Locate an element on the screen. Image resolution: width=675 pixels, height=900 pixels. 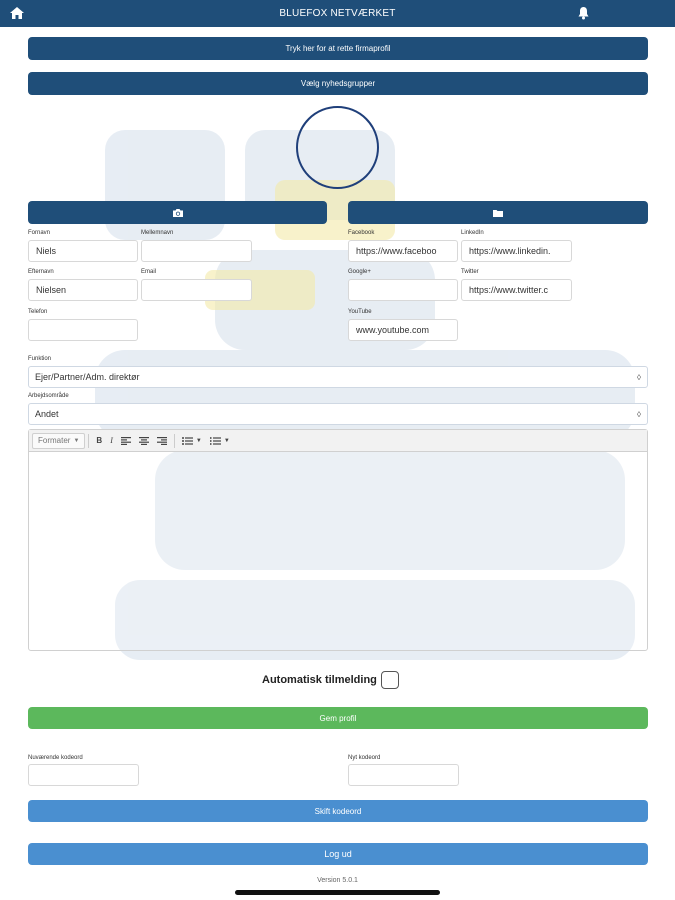
youtube-label: YouTube is located at coordinates (360, 312).